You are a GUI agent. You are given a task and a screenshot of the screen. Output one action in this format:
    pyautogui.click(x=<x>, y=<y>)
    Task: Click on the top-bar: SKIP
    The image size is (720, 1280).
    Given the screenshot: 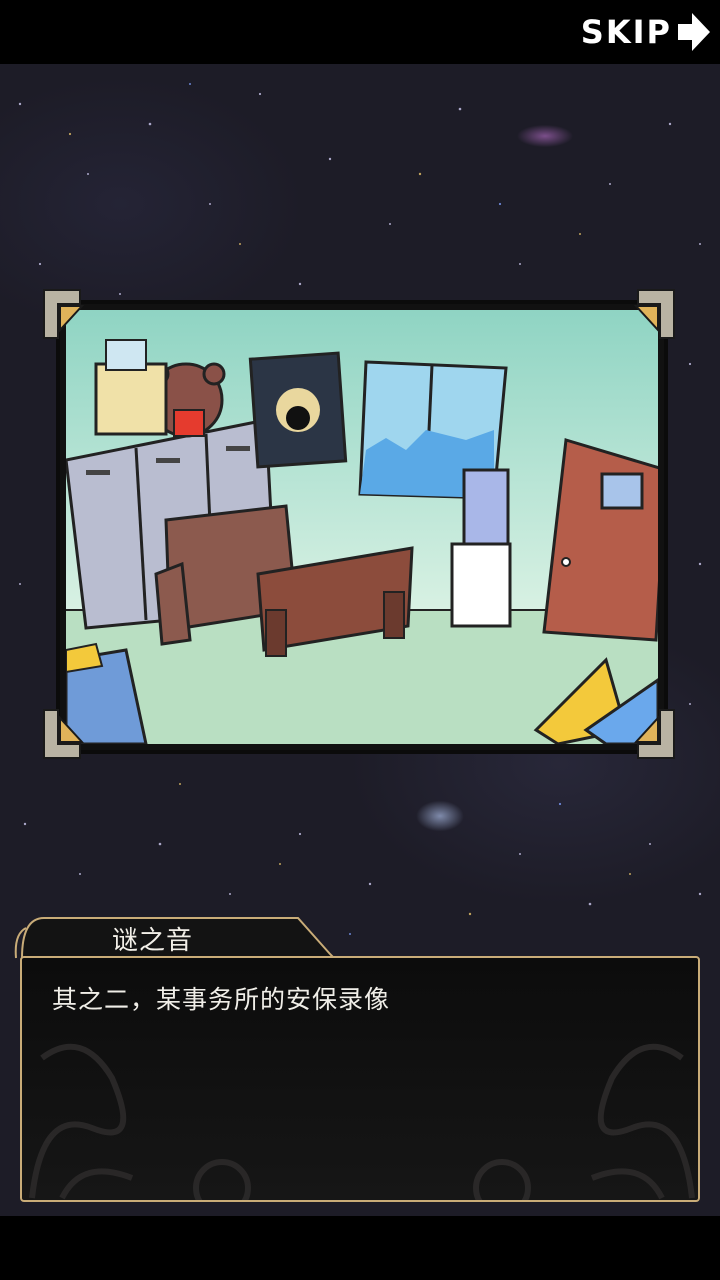 What is the action you would take?
    pyautogui.click(x=360, y=32)
    